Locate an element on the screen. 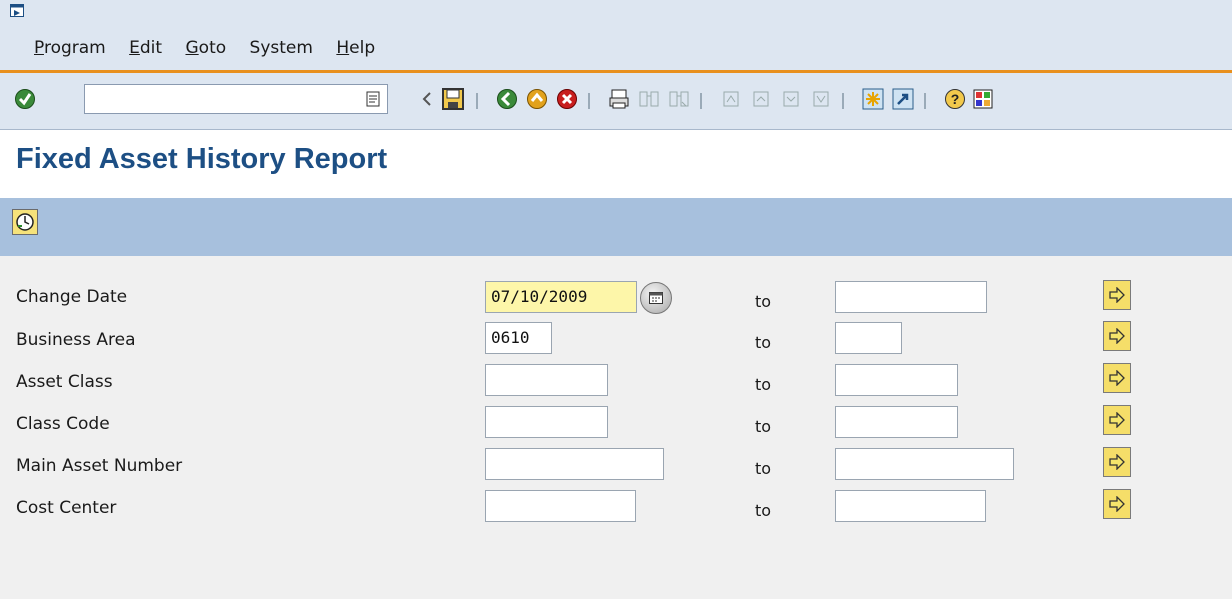 This screenshot has height=599, width=1232. execute-icon is located at coordinates (25, 222).